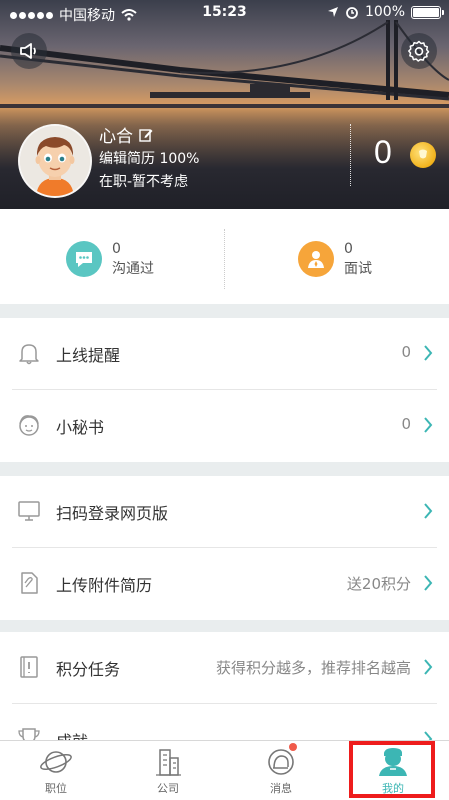 Image resolution: width=449 pixels, height=800 pixels. I want to click on user-avatar-image, so click(55, 161).